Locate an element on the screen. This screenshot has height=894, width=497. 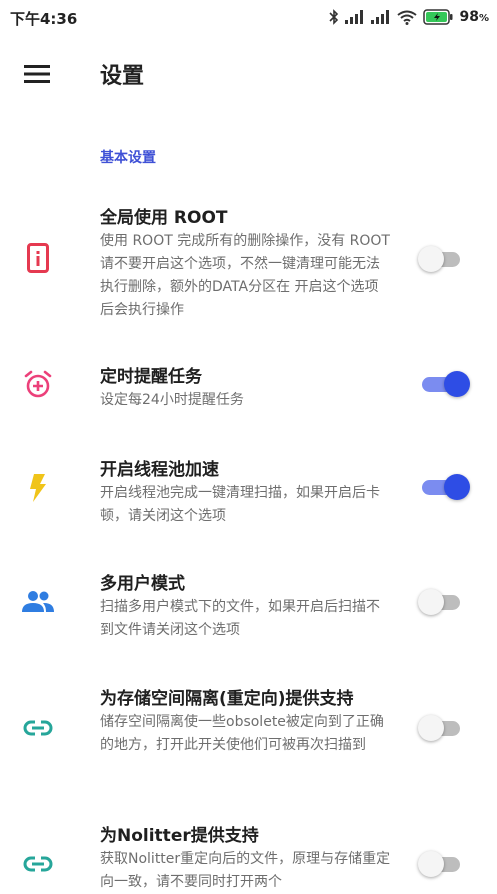
wifi-icon is located at coordinates (407, 17).